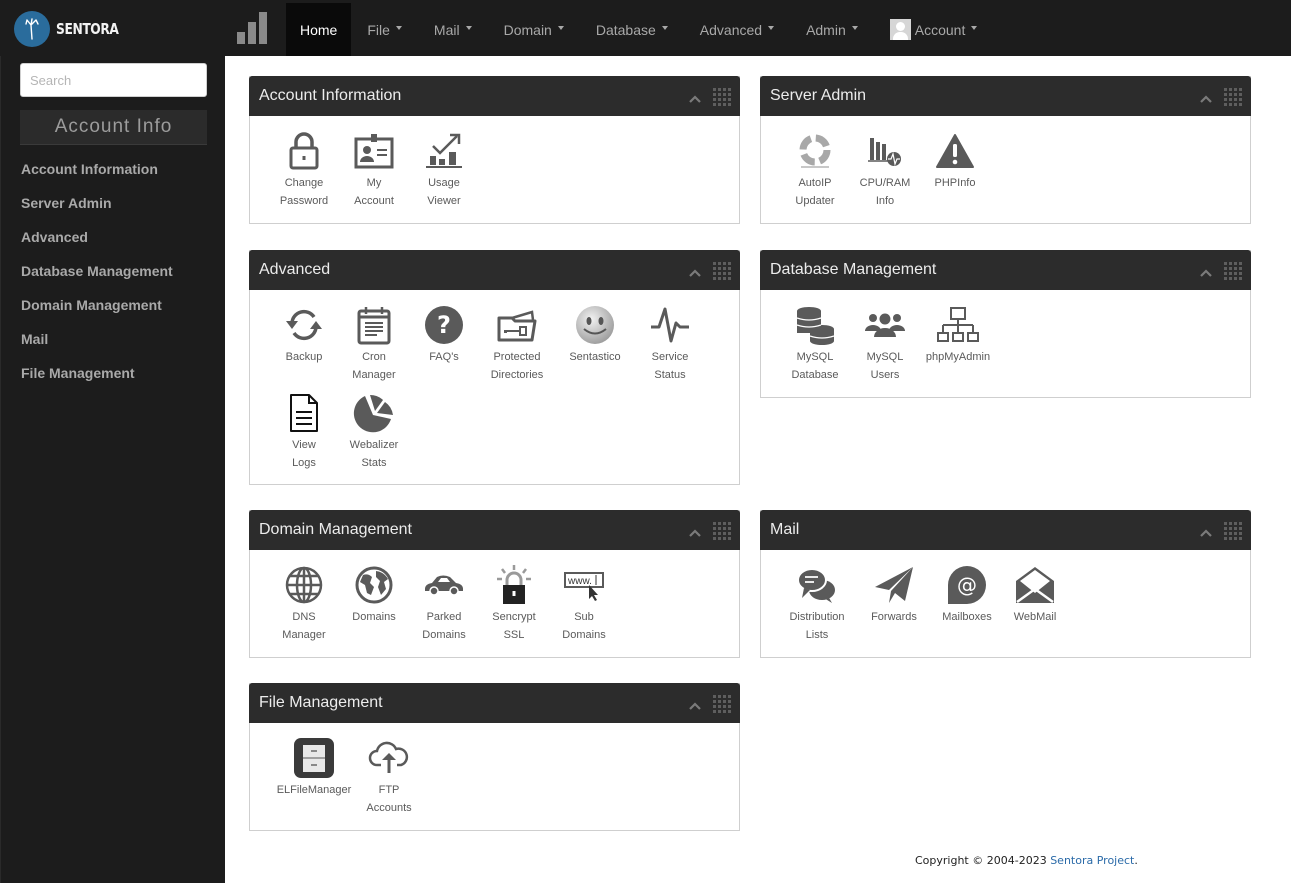 The height and width of the screenshot is (883, 1291). What do you see at coordinates (374, 454) in the screenshot?
I see `tile-label: Webalizer Stats` at bounding box center [374, 454].